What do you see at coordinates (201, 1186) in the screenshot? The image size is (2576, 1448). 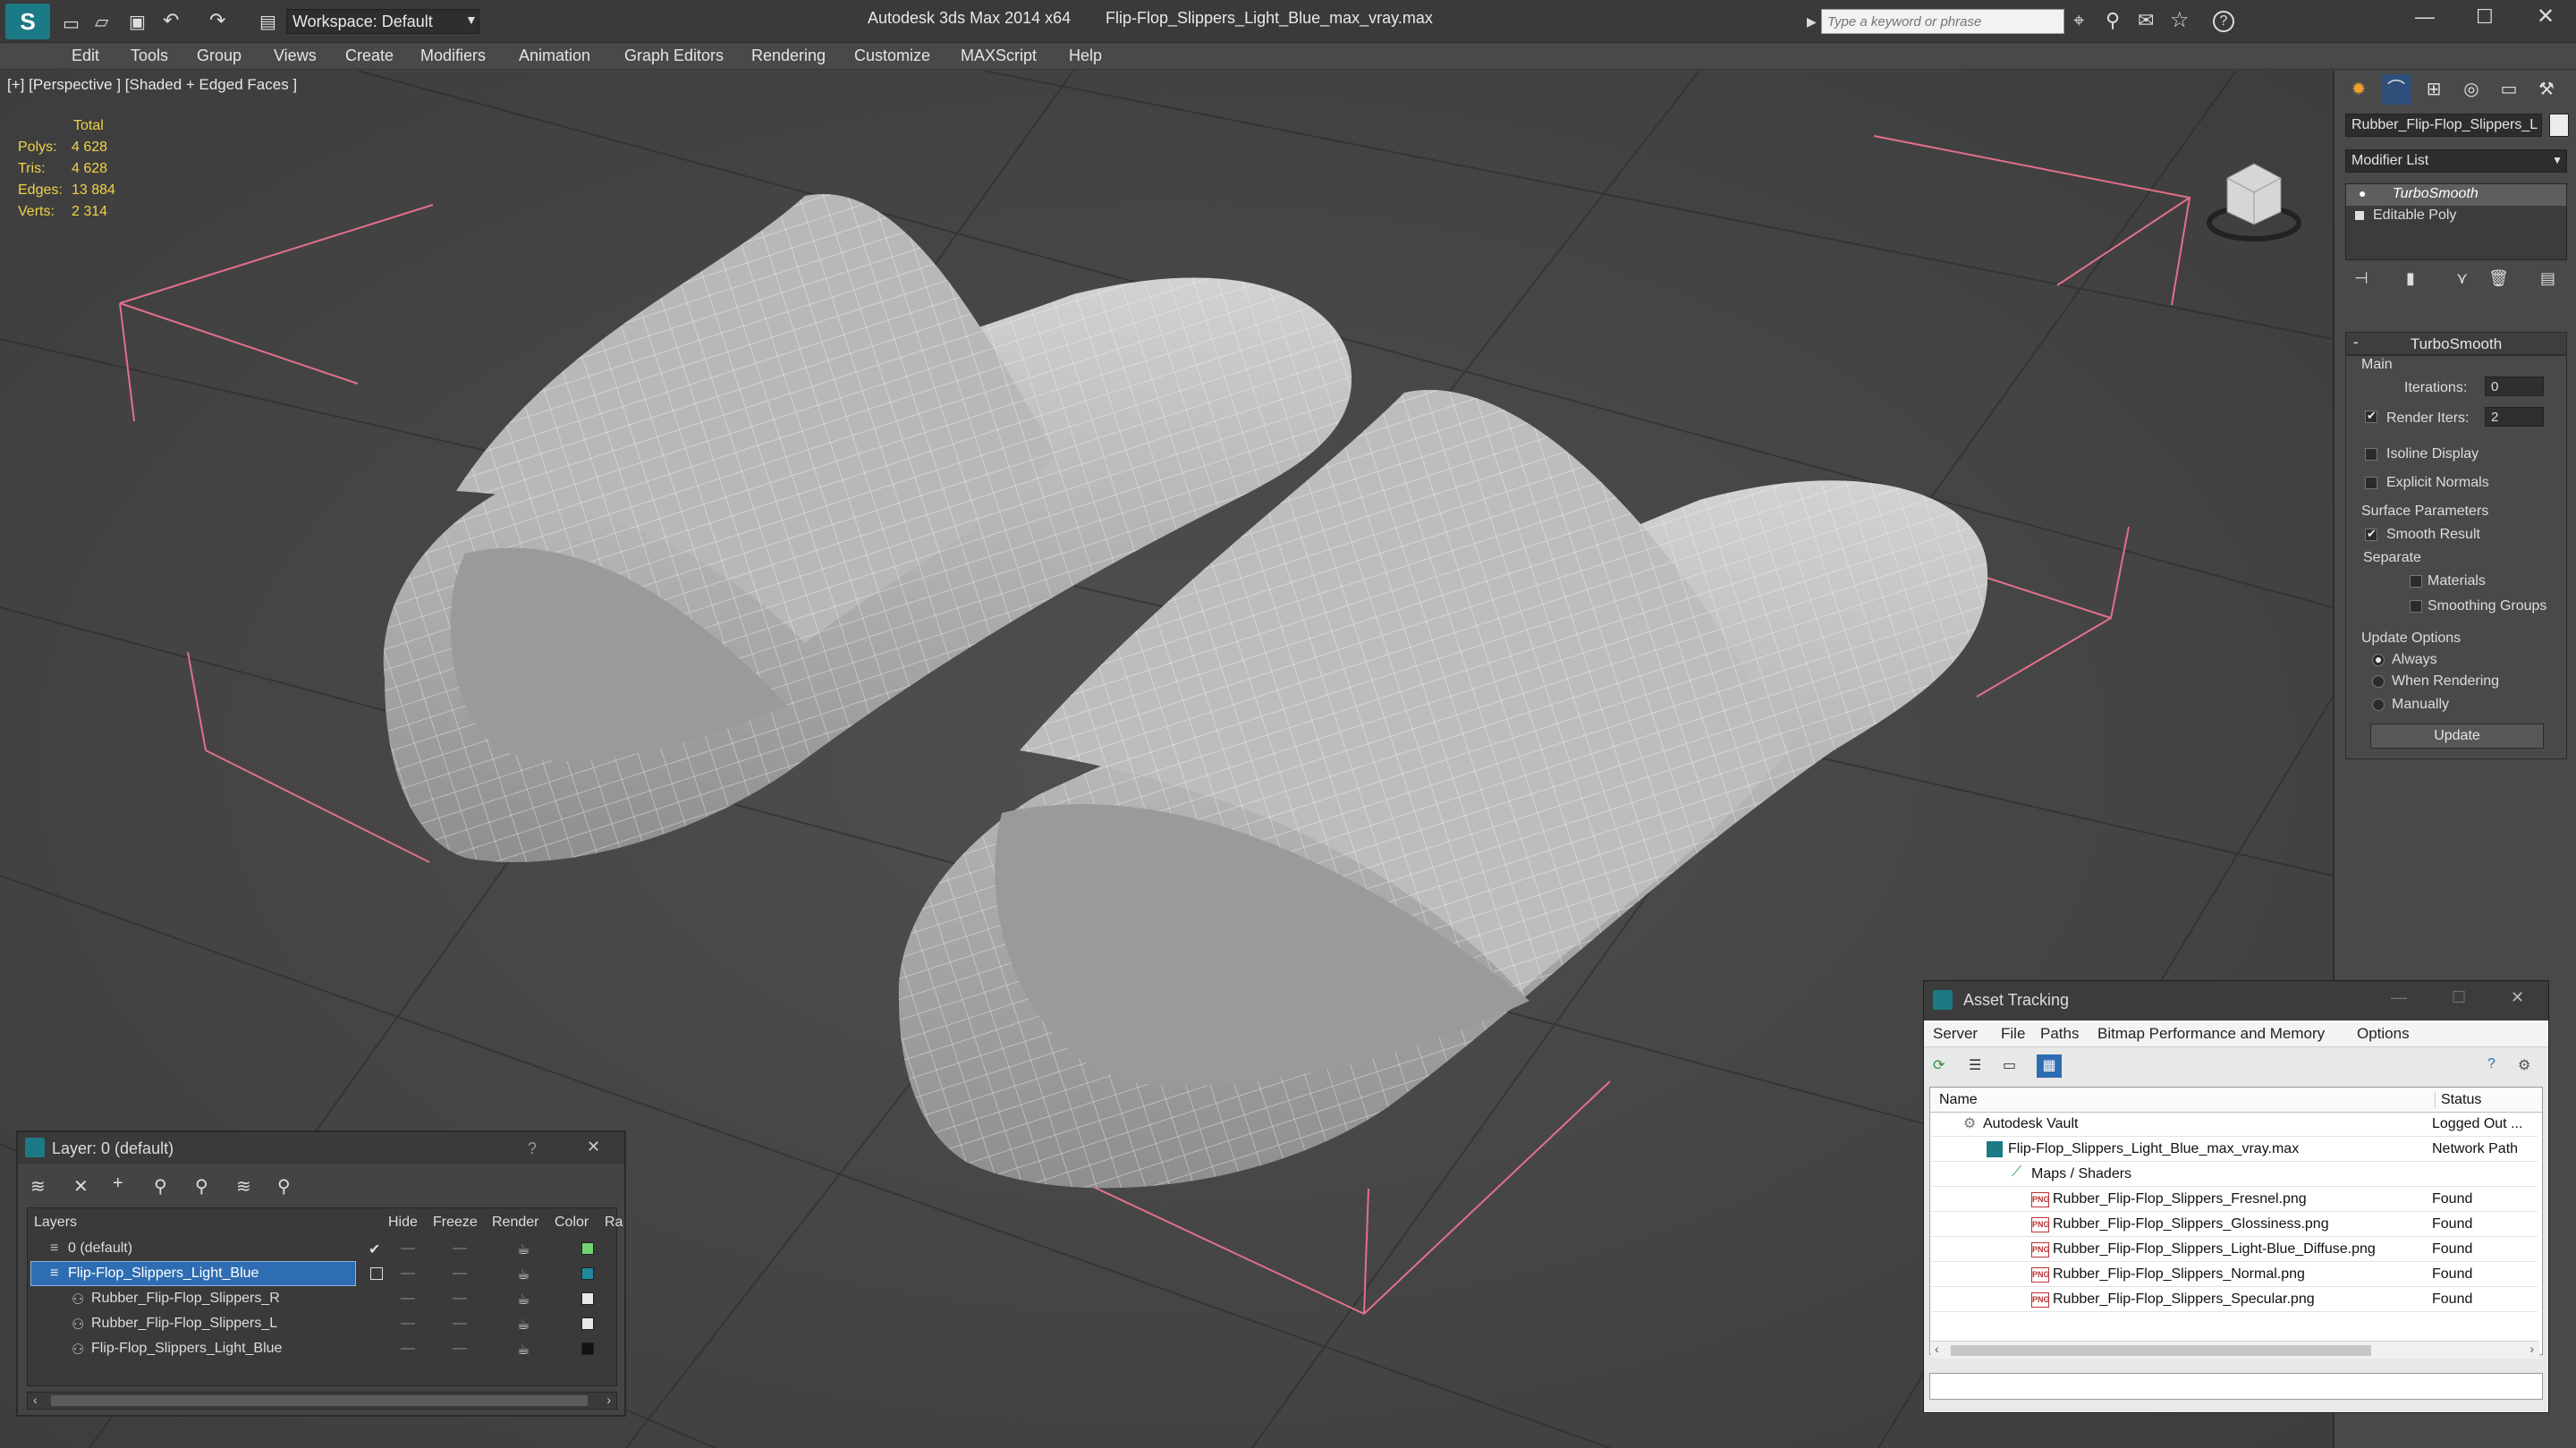 I see `highlight-layer-icon: ⚲` at bounding box center [201, 1186].